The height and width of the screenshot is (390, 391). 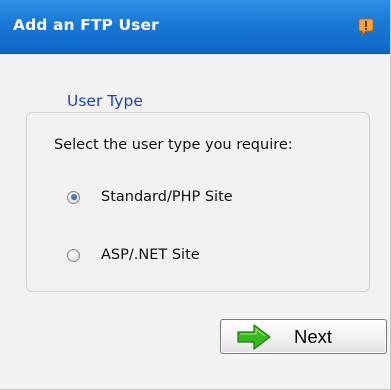 I want to click on radio-asp-net-site, so click(x=73, y=255).